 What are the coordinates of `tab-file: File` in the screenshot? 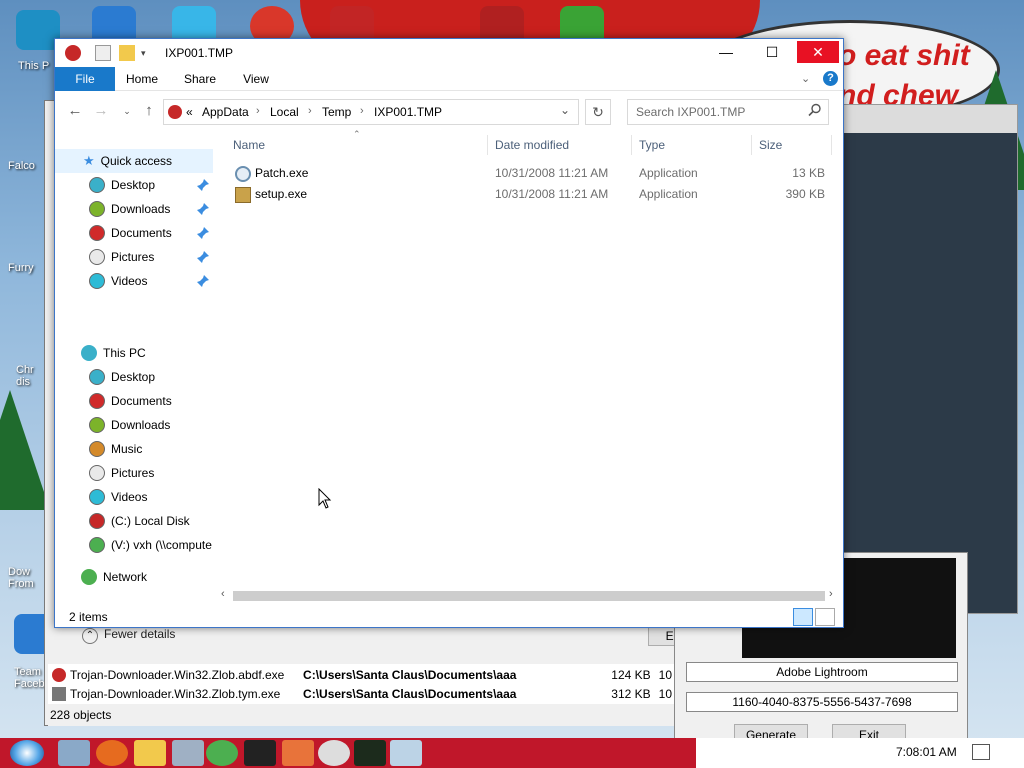 It's located at (85, 79).